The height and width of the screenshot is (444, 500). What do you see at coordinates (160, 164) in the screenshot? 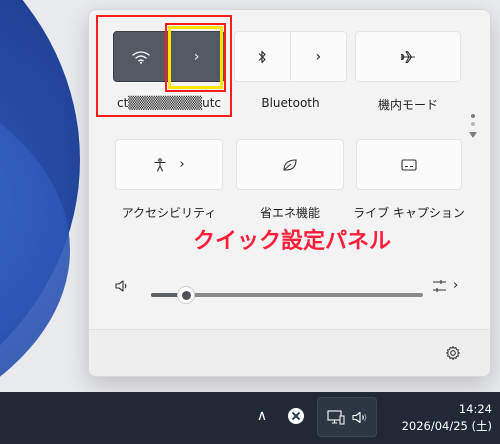
I see `accessibility-icon` at bounding box center [160, 164].